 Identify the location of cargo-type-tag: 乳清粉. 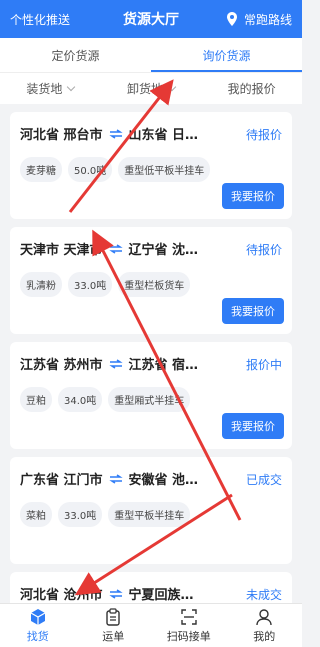
(41, 284).